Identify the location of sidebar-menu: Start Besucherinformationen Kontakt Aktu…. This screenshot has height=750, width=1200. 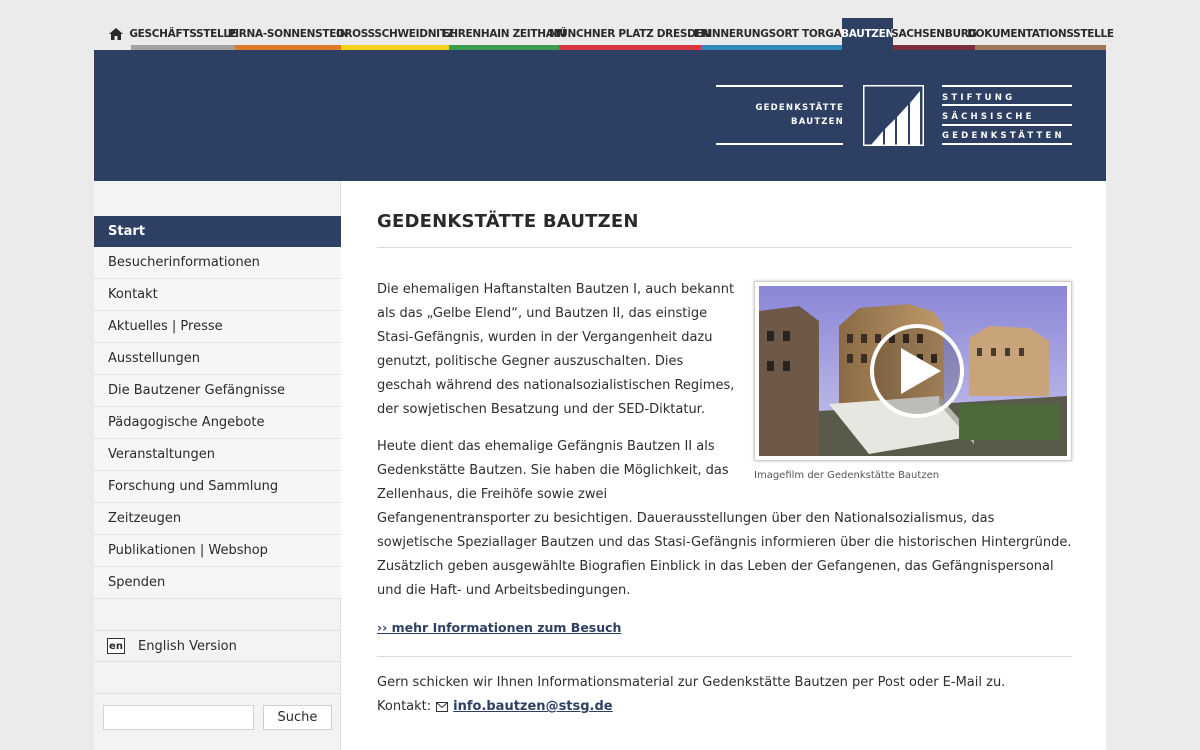
(217, 407).